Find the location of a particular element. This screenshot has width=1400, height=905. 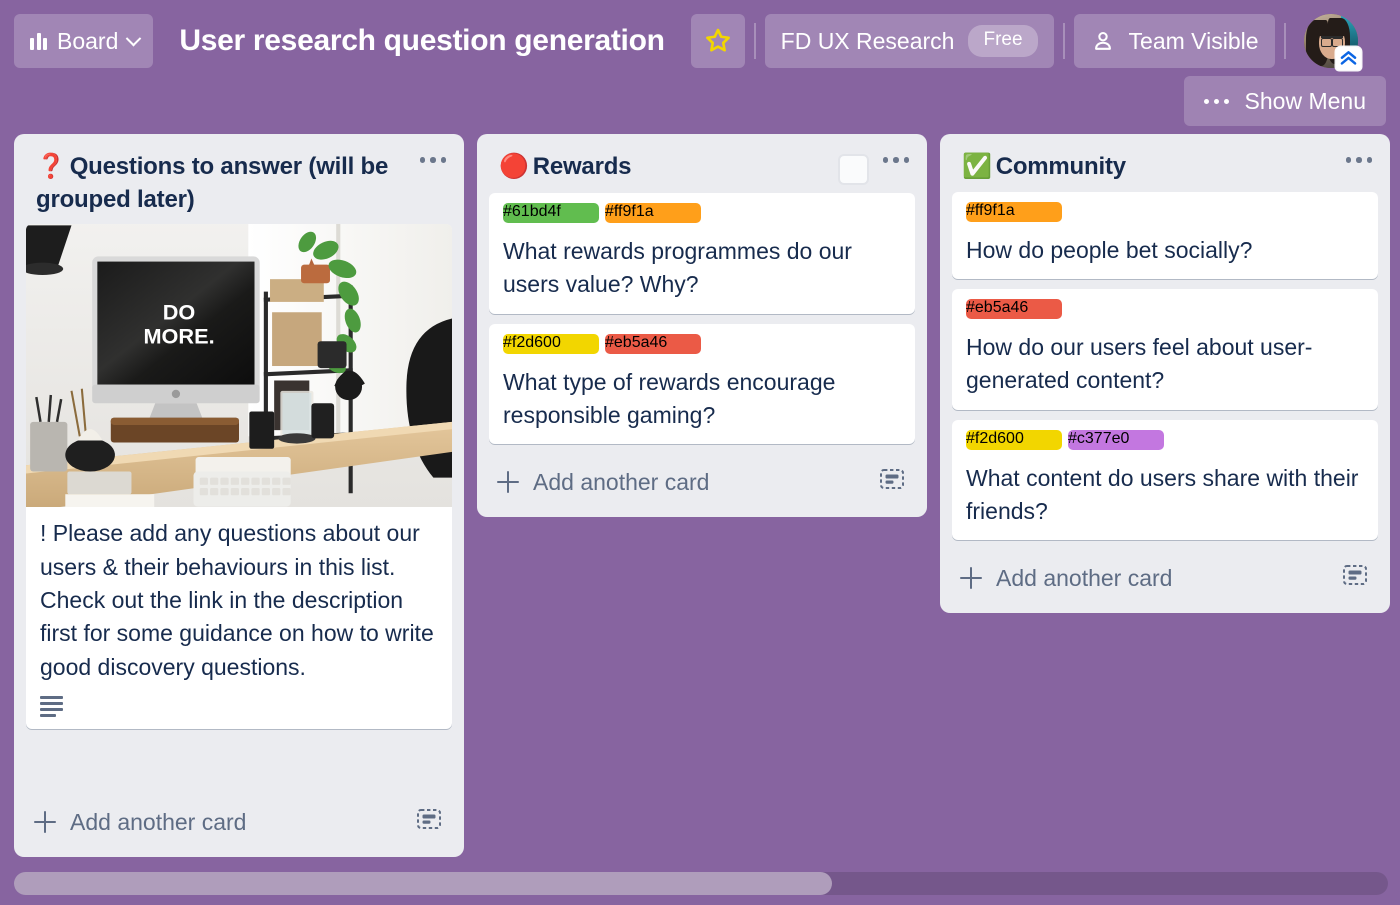

board-switcher-button: Board is located at coordinates (84, 41).